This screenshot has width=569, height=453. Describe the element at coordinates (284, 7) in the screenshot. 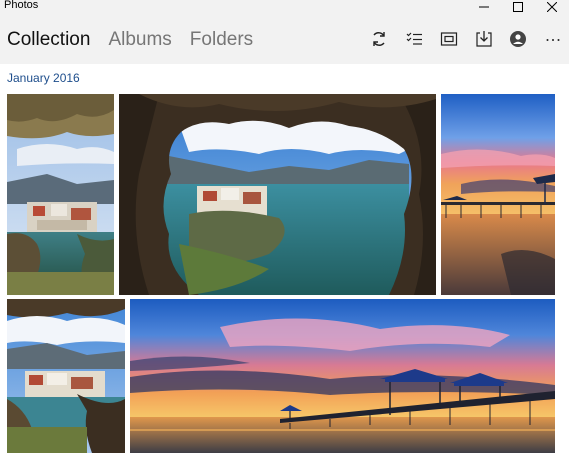

I see `title-bar: Photos` at that location.